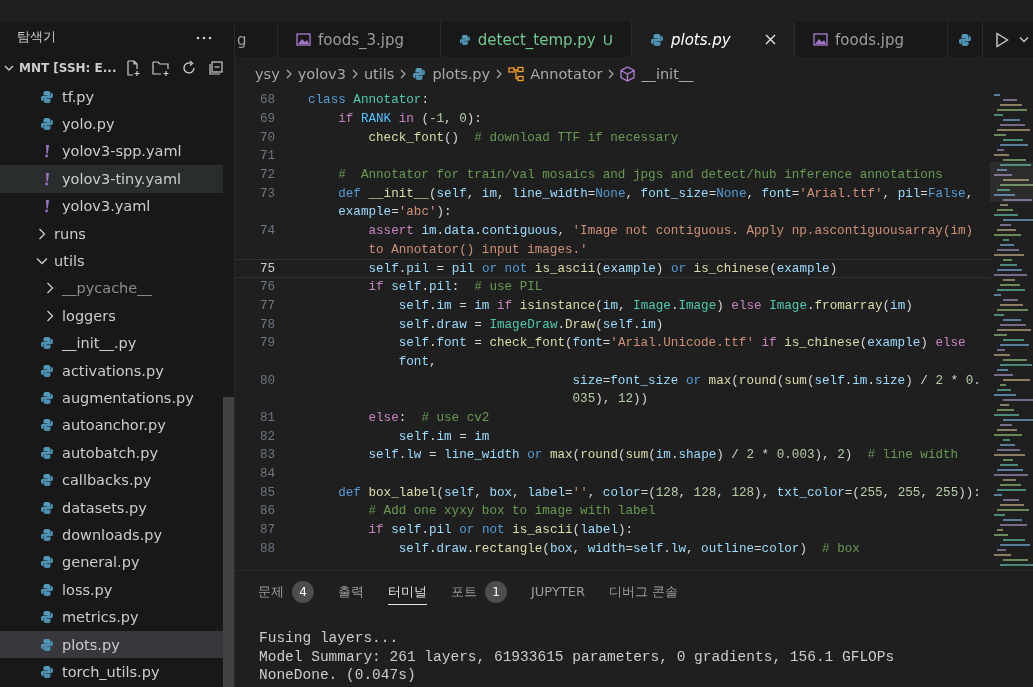  What do you see at coordinates (1002, 39) in the screenshot?
I see `run-icon` at bounding box center [1002, 39].